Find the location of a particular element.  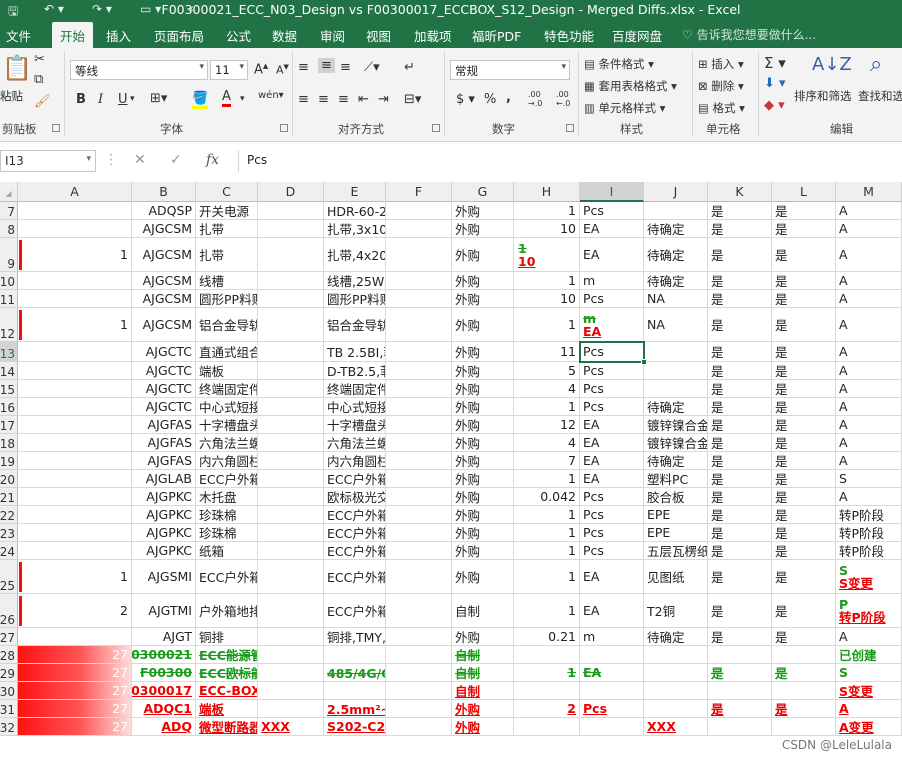

tab-view: 视图 is located at coordinates (378, 35).